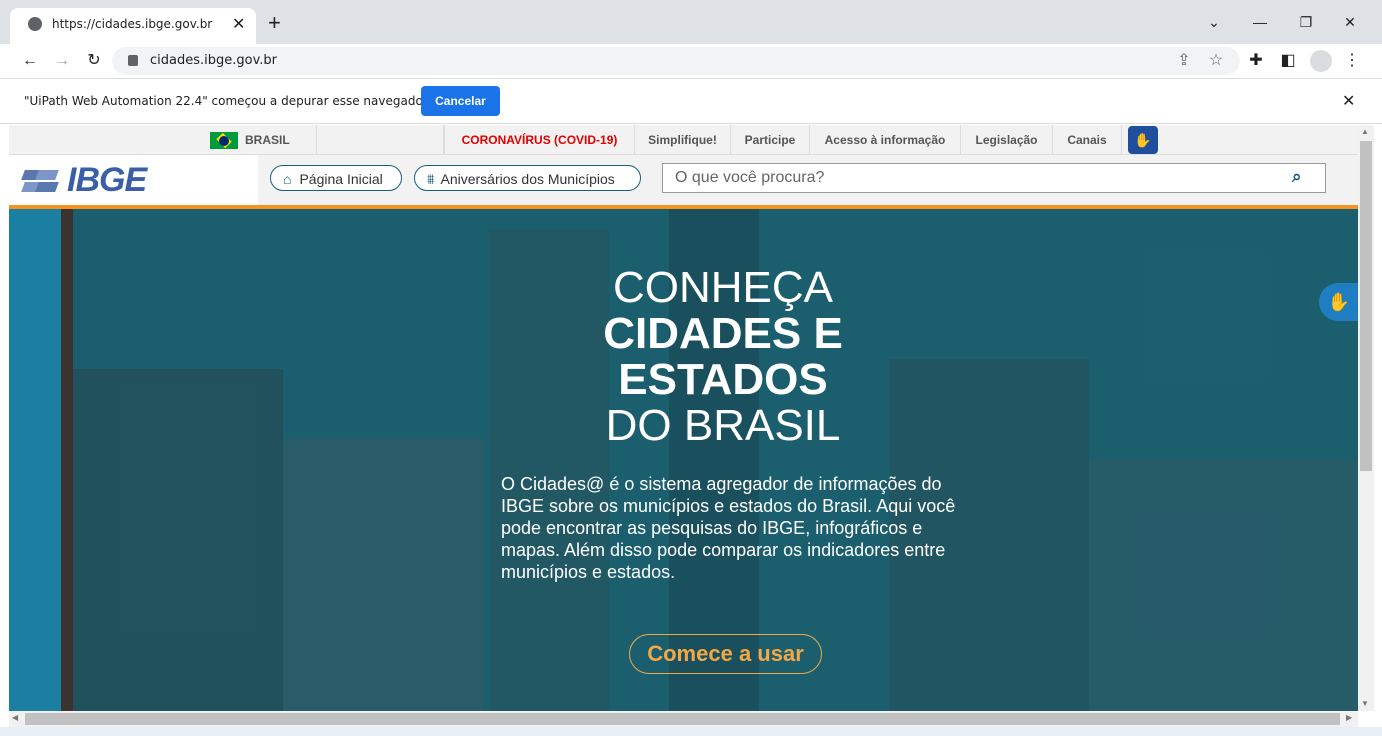 The height and width of the screenshot is (736, 1382). I want to click on anniversary-label: Aniversários dos Municípios, so click(527, 179).